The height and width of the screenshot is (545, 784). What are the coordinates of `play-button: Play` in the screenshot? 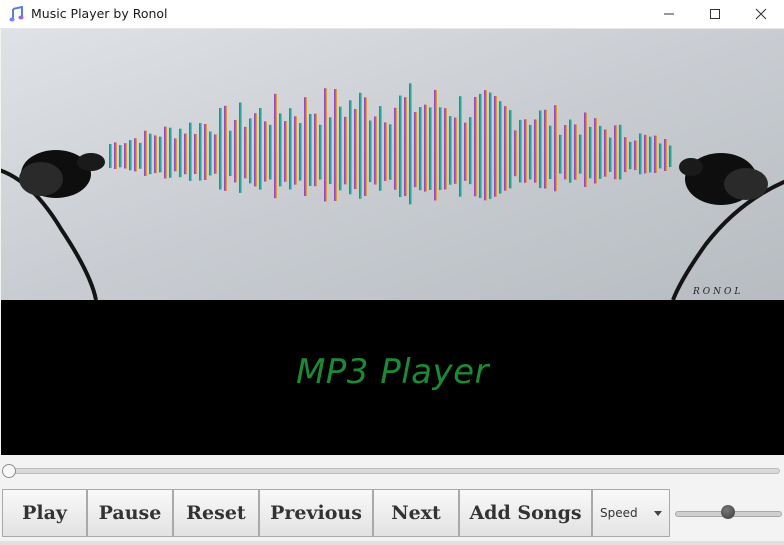 It's located at (44, 513).